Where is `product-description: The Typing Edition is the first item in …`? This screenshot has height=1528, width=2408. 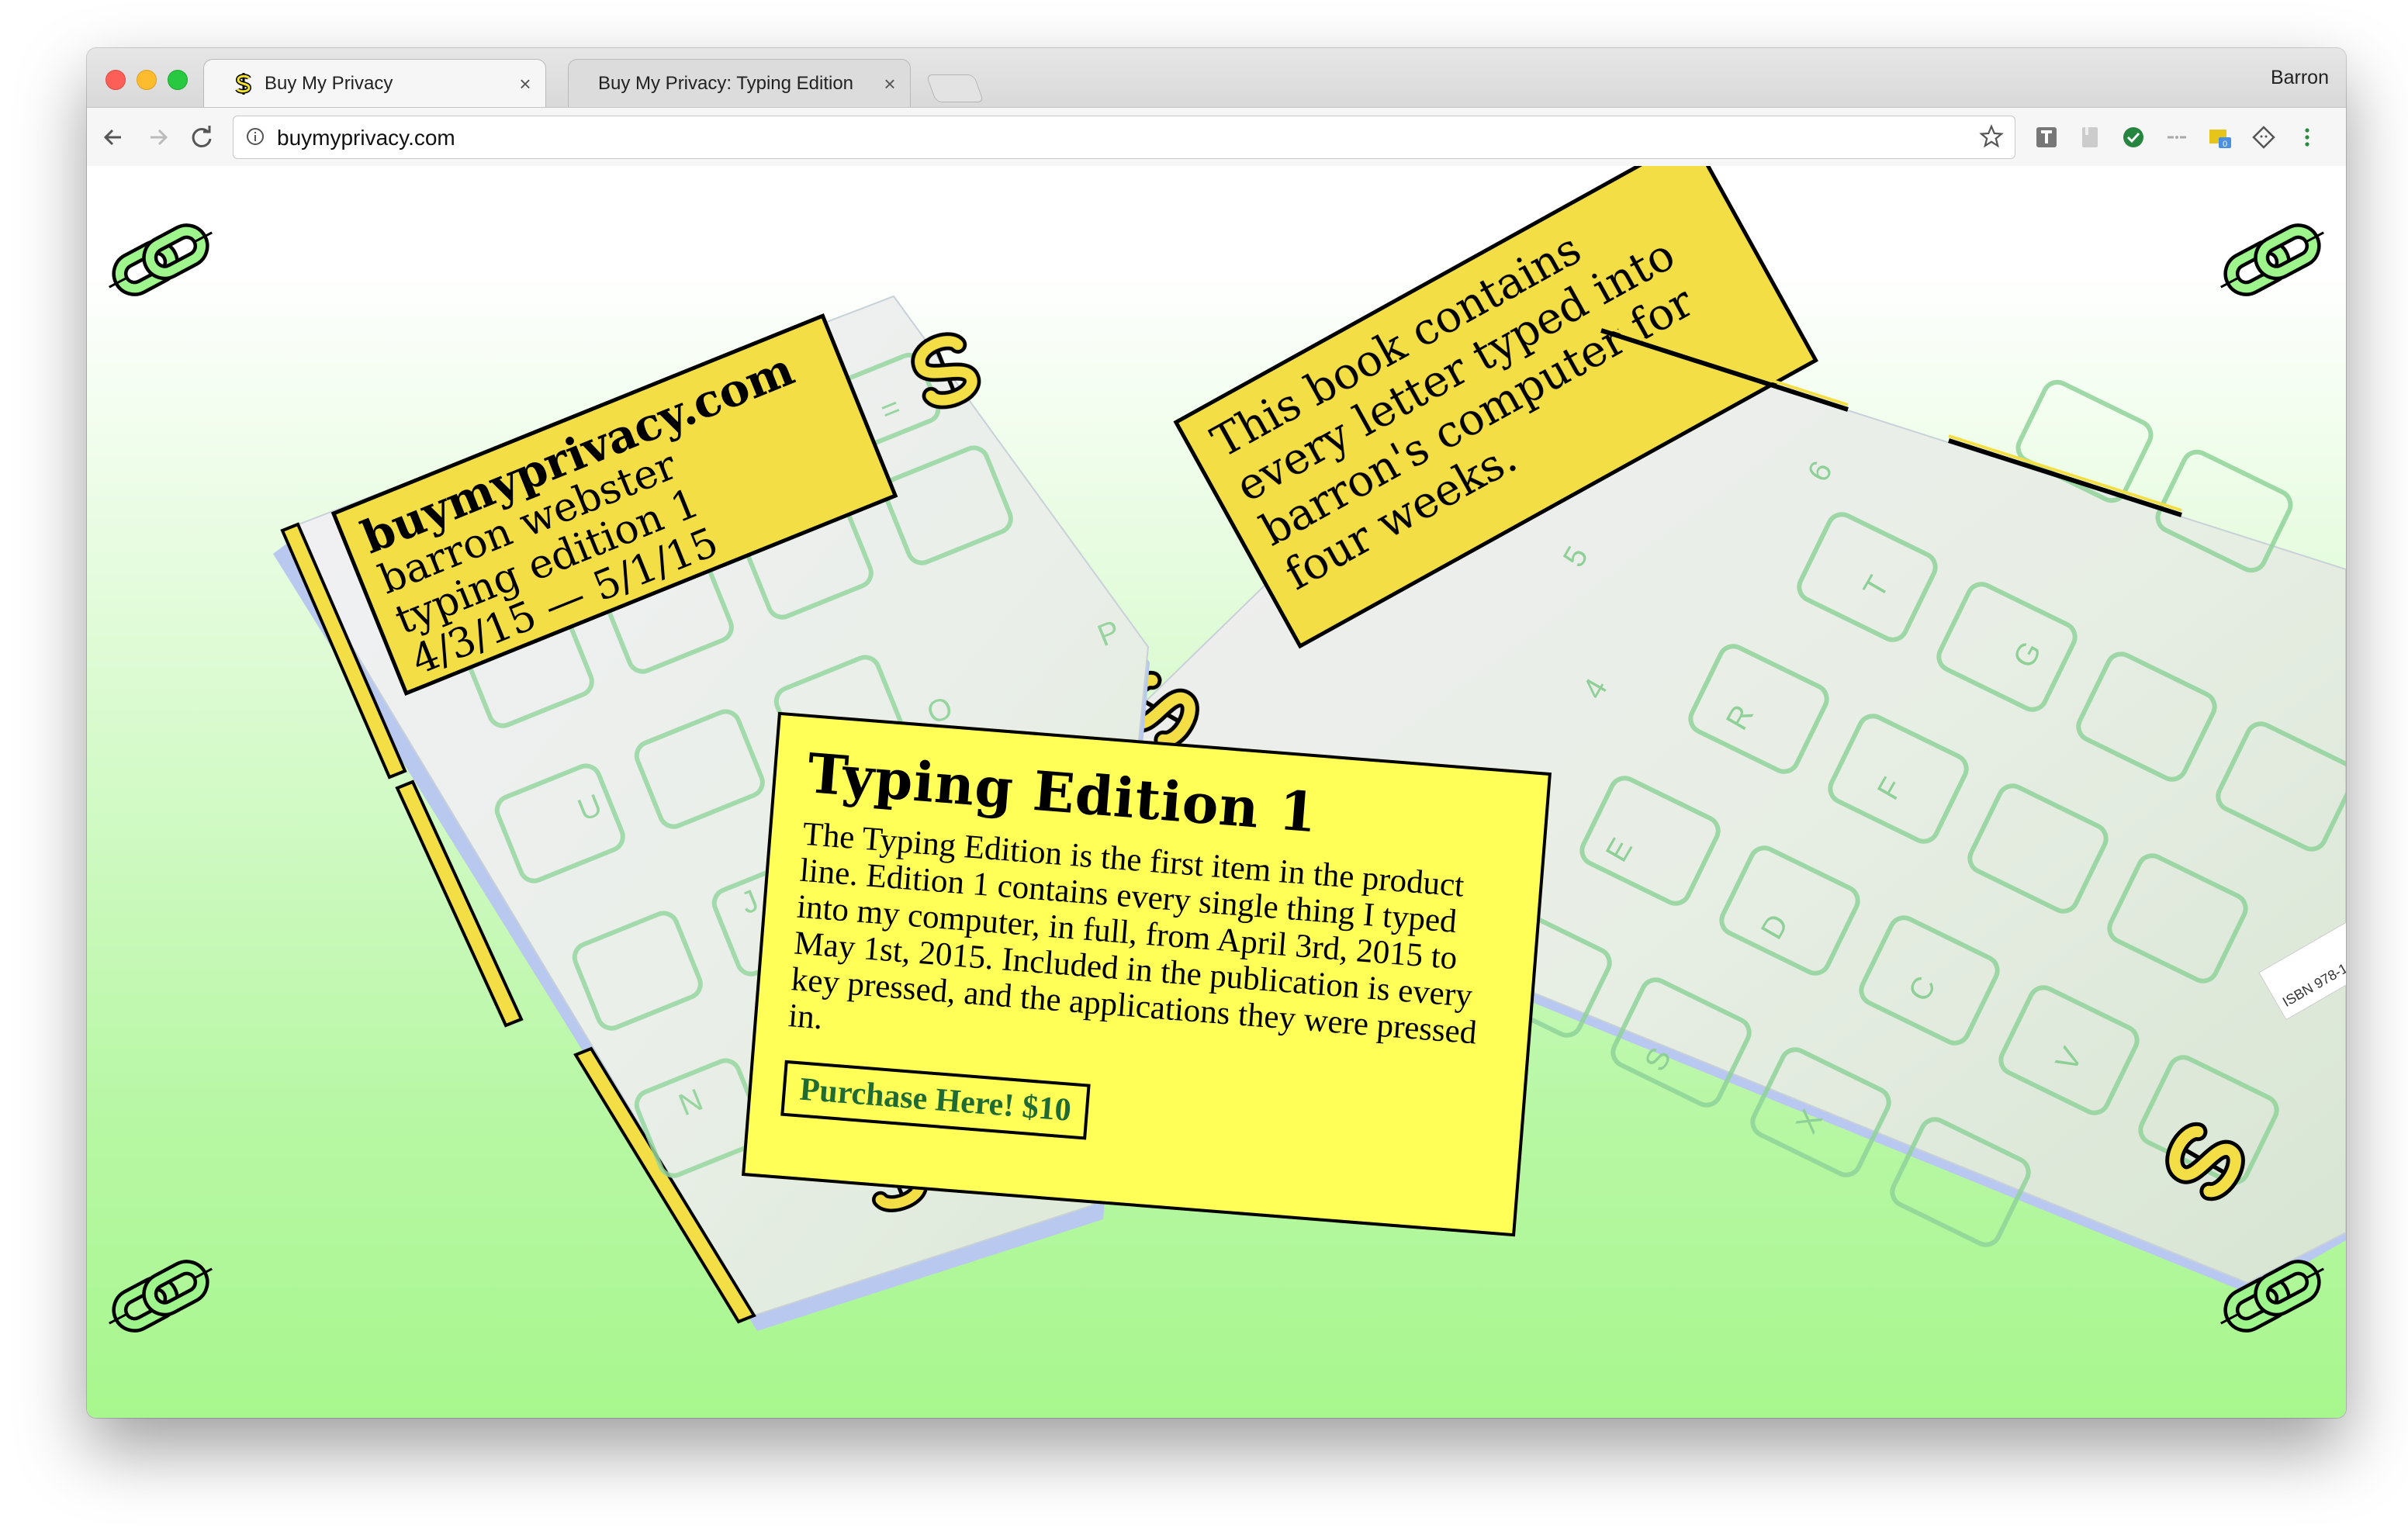
product-description: The Typing Edition is the first item in … is located at coordinates (1133, 933).